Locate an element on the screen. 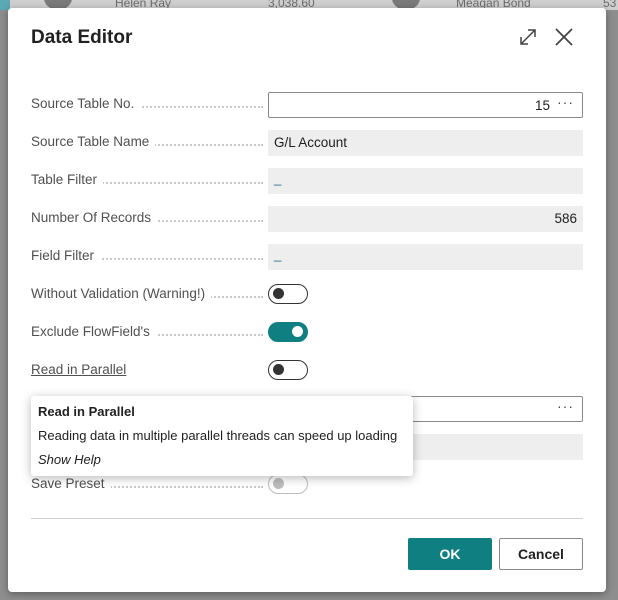  source-table-name-field: G/L Account is located at coordinates (425, 143).